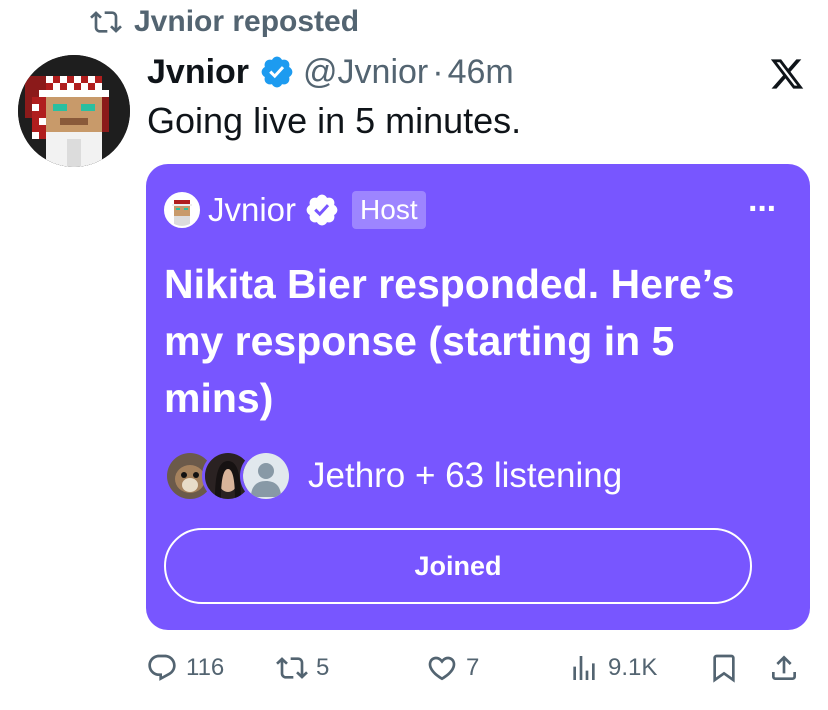 The width and height of the screenshot is (828, 710). Describe the element at coordinates (365, 72) in the screenshot. I see `author-handle: @Jvnior` at that location.